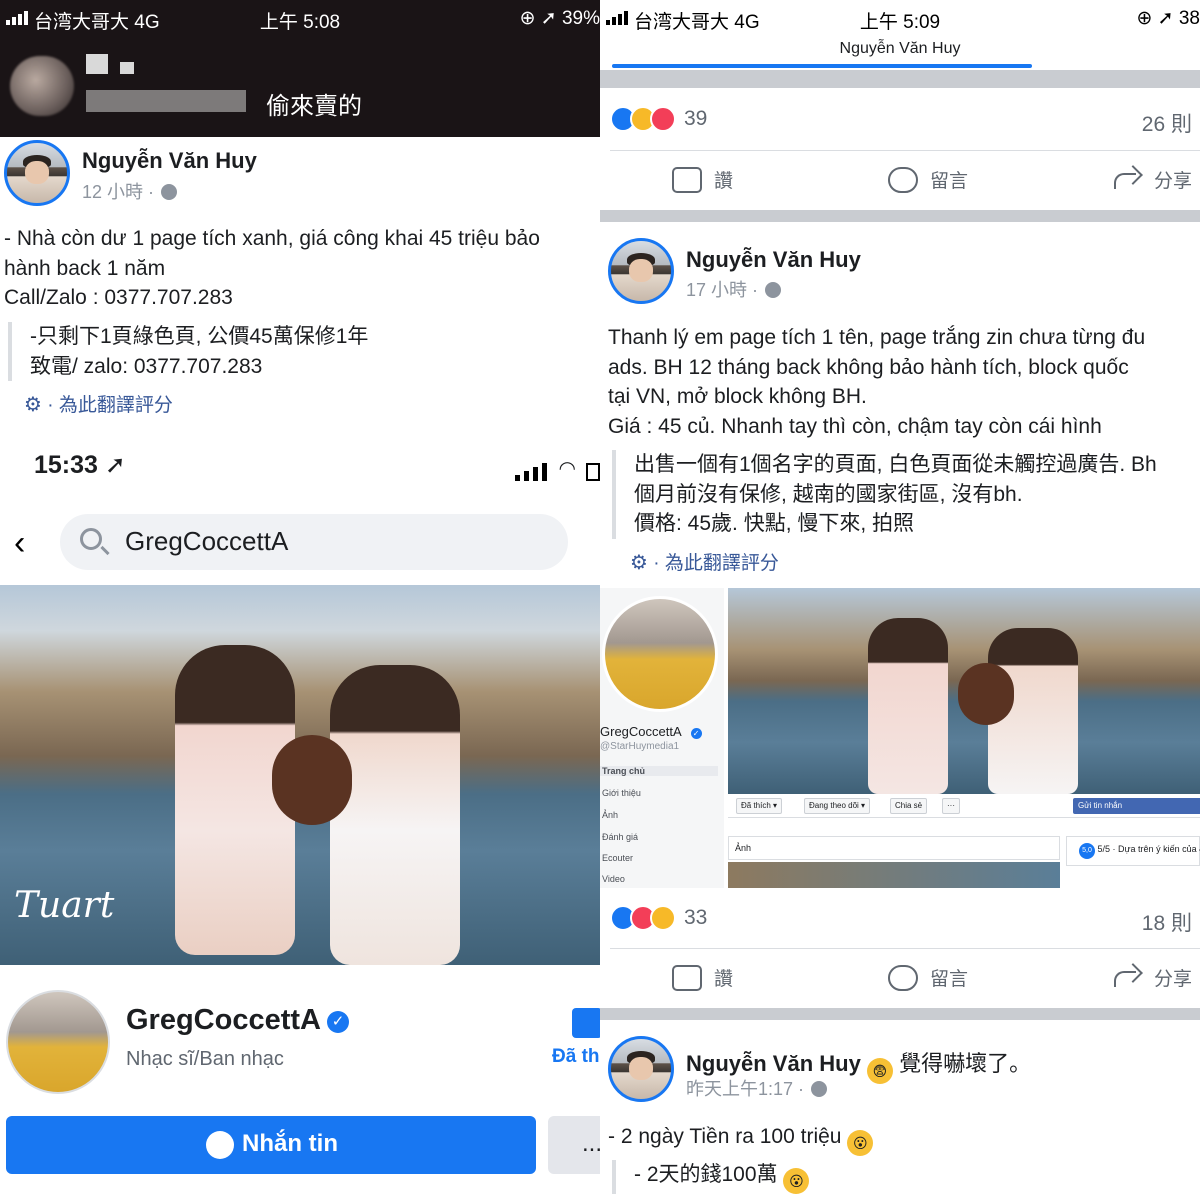 This screenshot has height=1200, width=1200. What do you see at coordinates (115, 465) in the screenshot?
I see `location-arrow-icon: ➚` at bounding box center [115, 465].